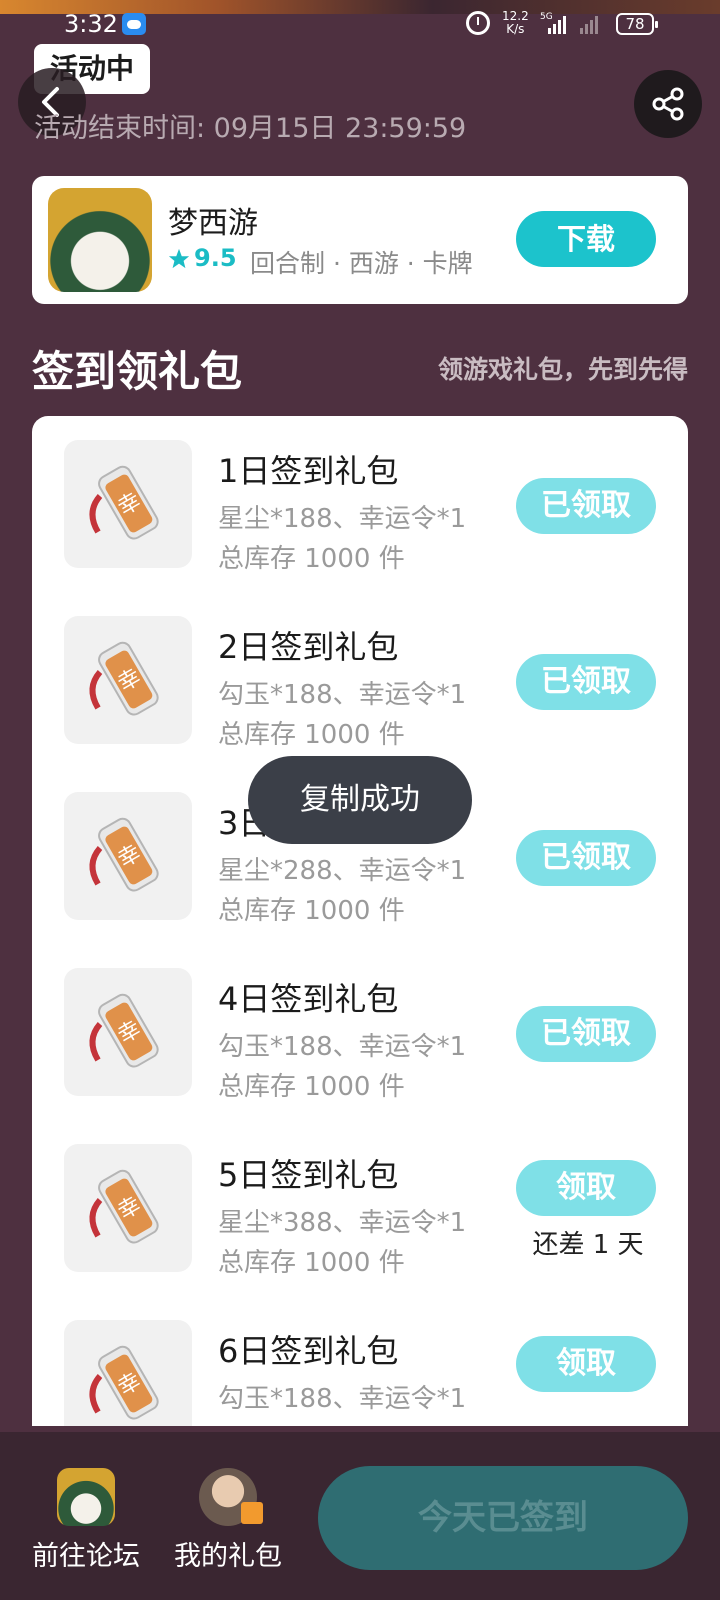 This screenshot has width=720, height=1600. What do you see at coordinates (360, 24) in the screenshot?
I see `status-bar: 3:32 12.2 K/s 5G 78` at bounding box center [360, 24].